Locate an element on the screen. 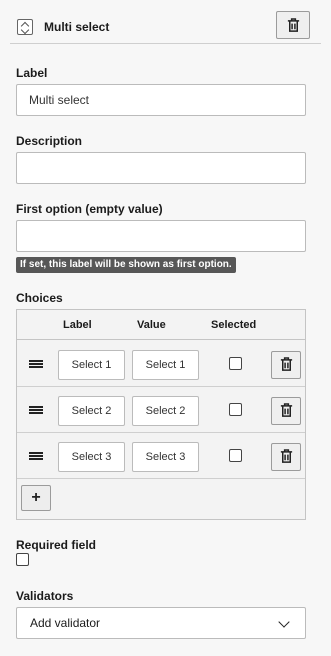 The width and height of the screenshot is (331, 656). first-option-field-title: First option (empty value) is located at coordinates (89, 209).